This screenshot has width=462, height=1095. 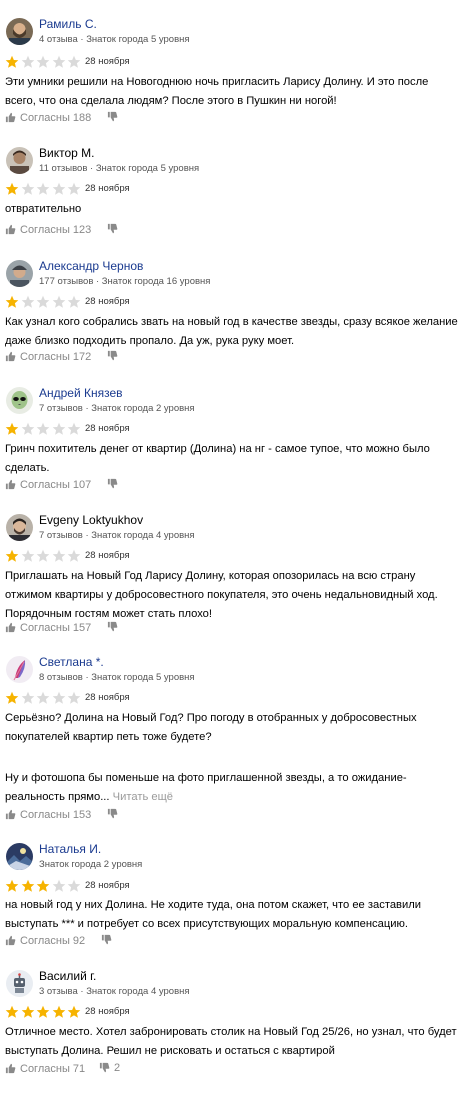 What do you see at coordinates (68, 24) in the screenshot?
I see `reviewer-name: Рамиль С.` at bounding box center [68, 24].